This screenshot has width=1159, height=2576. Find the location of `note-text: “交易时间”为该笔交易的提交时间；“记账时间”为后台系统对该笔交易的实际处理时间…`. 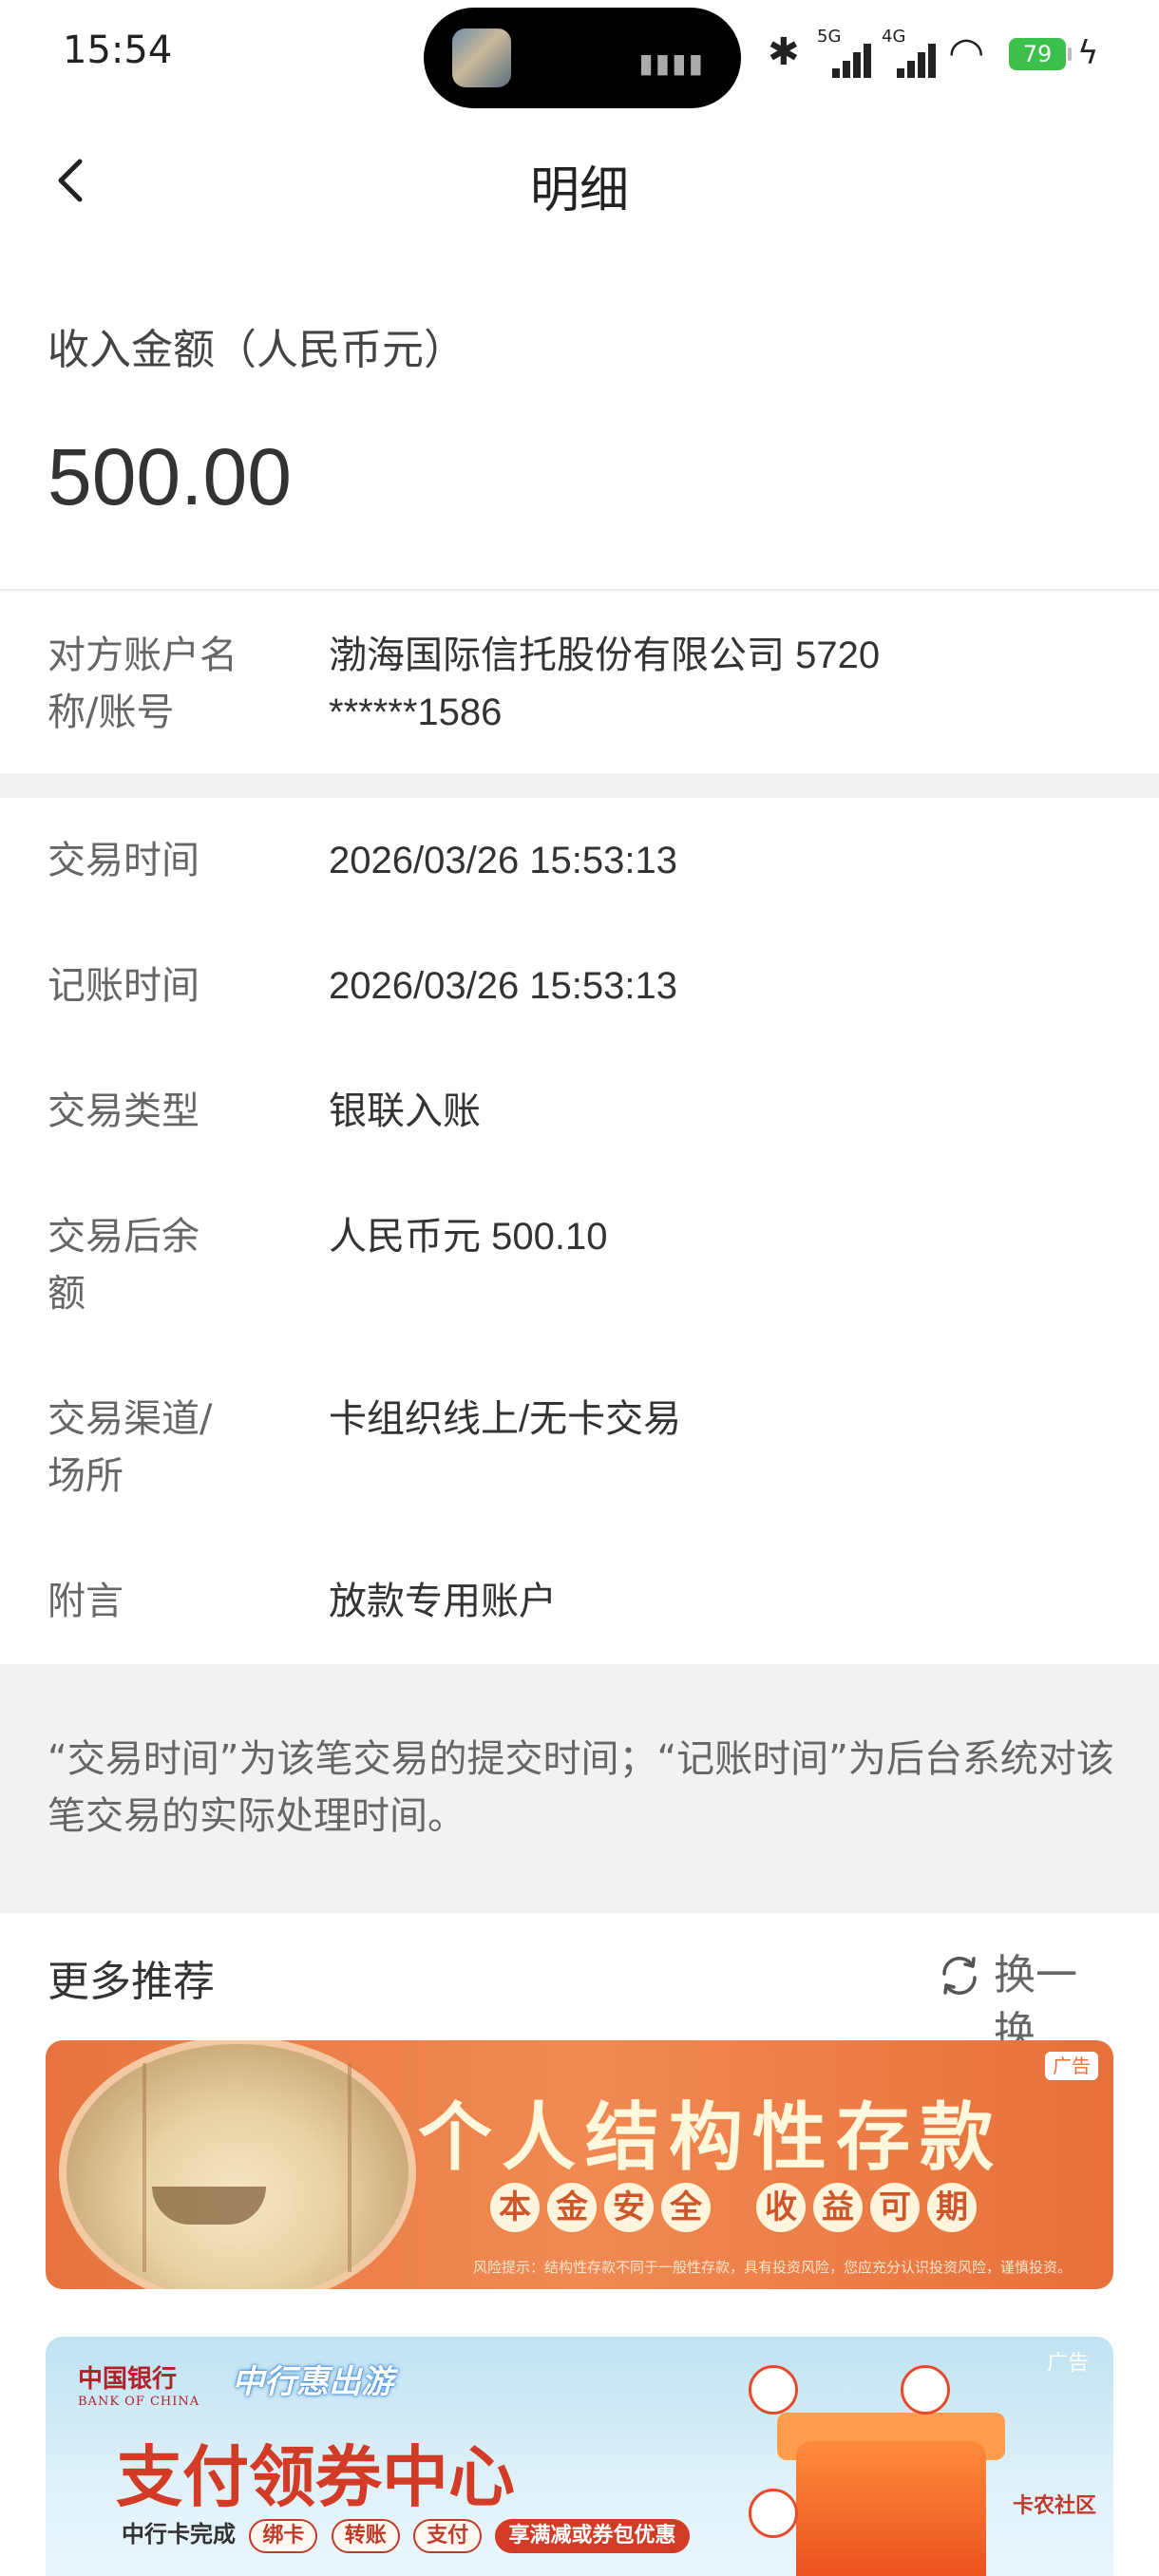

note-text: “交易时间”为该笔交易的提交时间；“记账时间”为后台系统对该笔交易的实际处理时间… is located at coordinates (581, 1787).